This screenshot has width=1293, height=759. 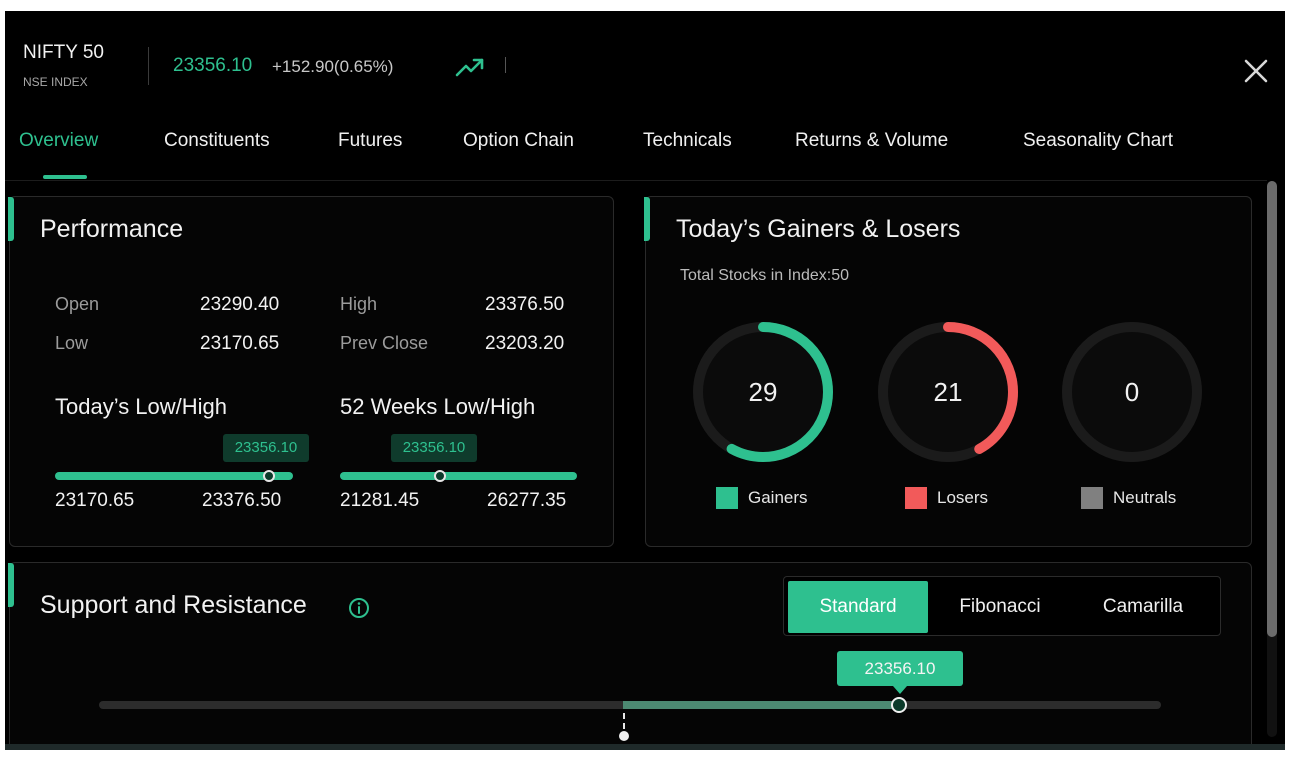 I want to click on losers-count: 21, so click(x=948, y=392).